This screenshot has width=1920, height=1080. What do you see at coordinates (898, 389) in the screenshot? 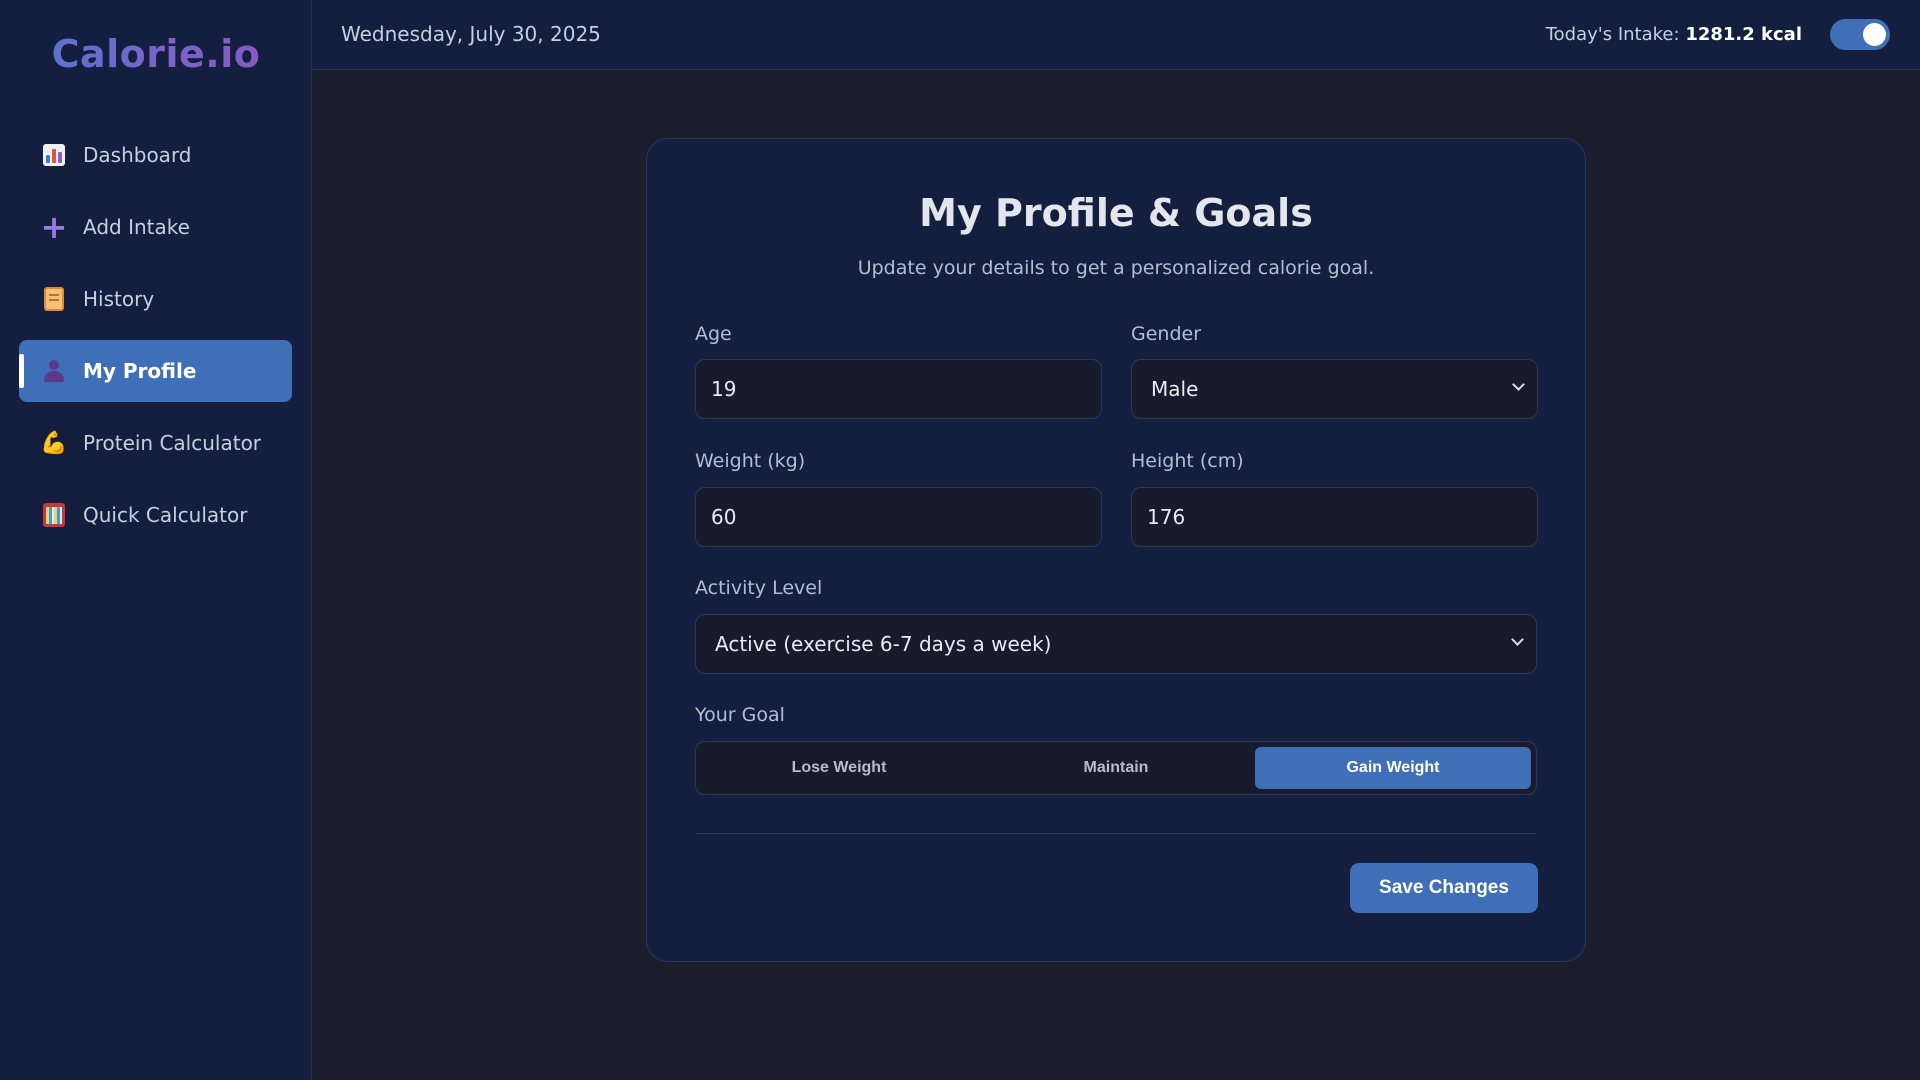
I see `age-input: 19` at bounding box center [898, 389].